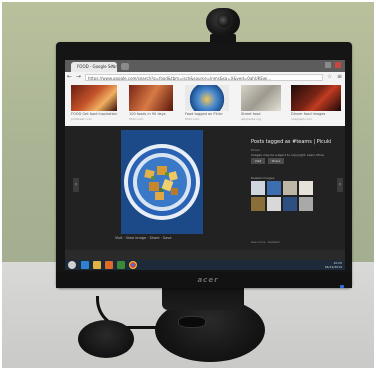  What do you see at coordinates (255, 150) in the screenshot?
I see `image-source: Picuki` at bounding box center [255, 150].